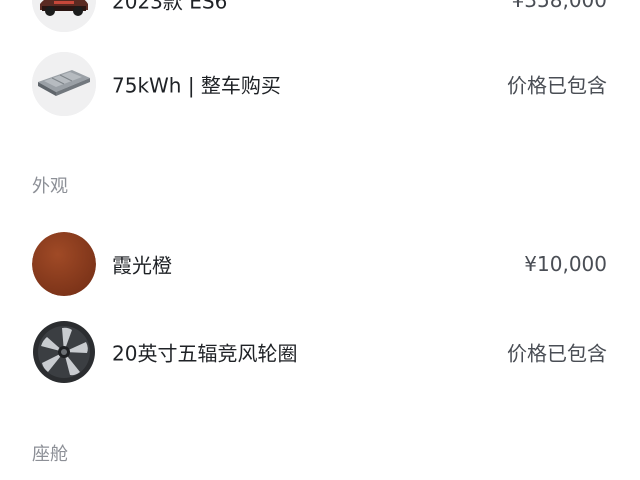 Image resolution: width=640 pixels, height=480 pixels. Describe the element at coordinates (64, 84) in the screenshot. I see `battery-pack-icon` at that location.